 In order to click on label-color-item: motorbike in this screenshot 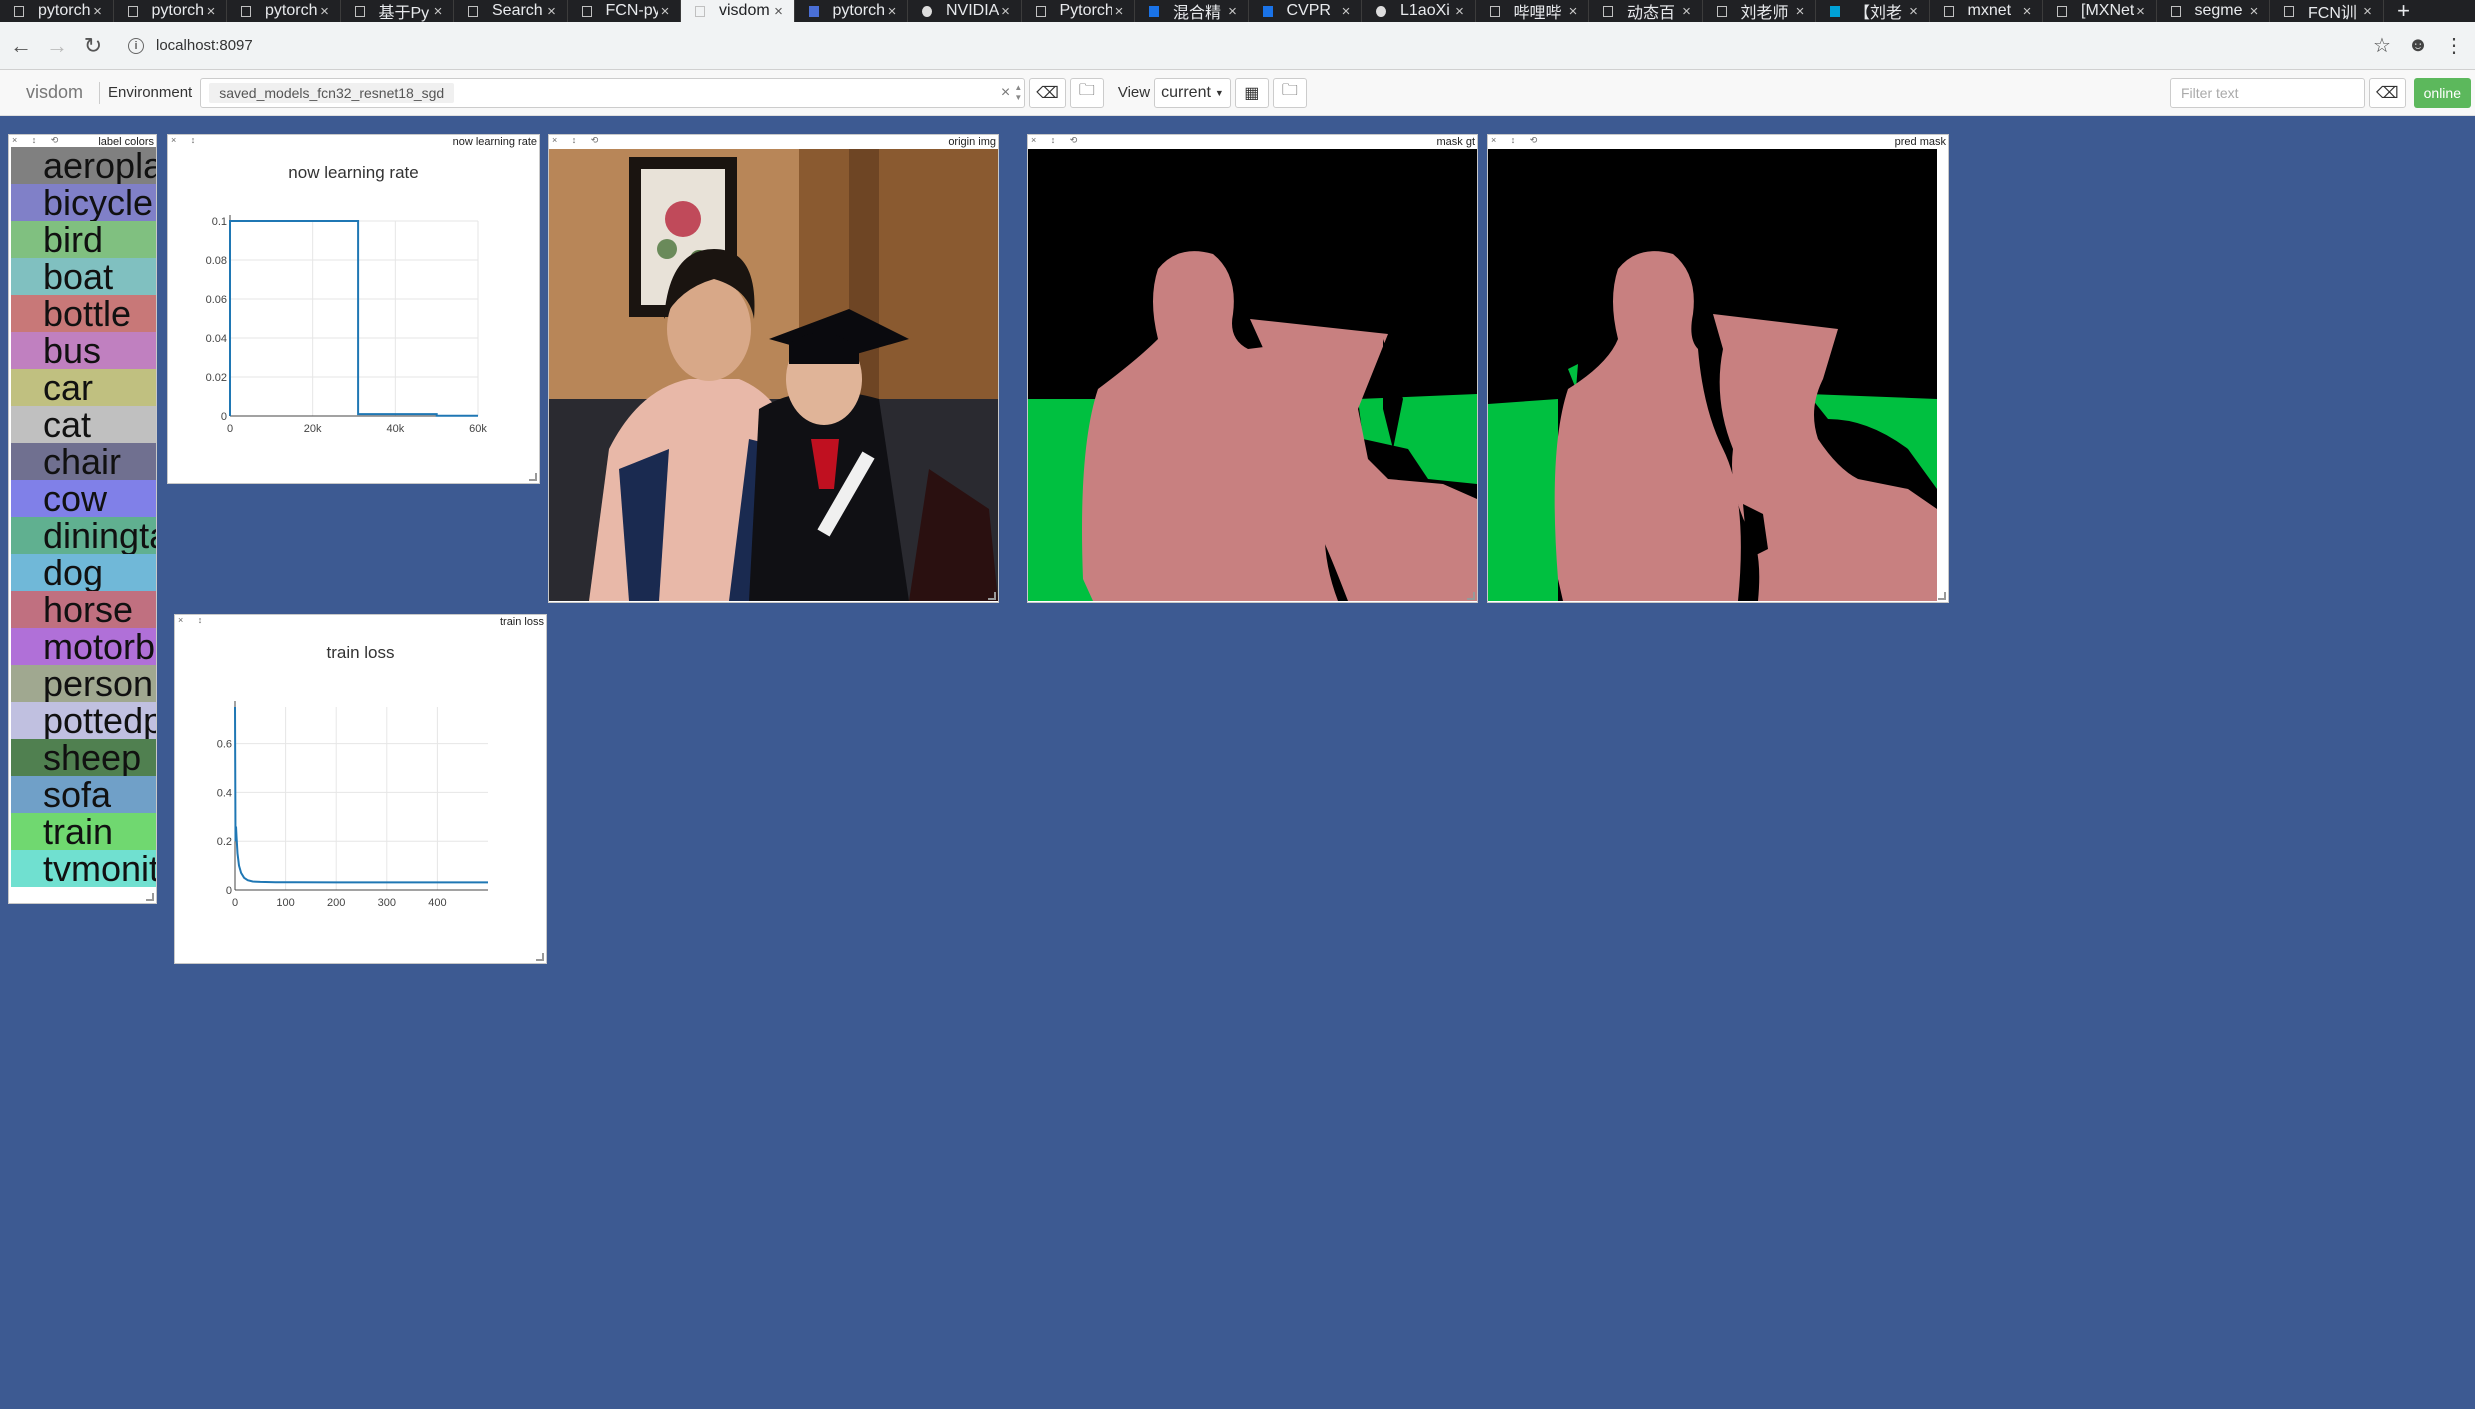, I will do `click(83, 646)`.